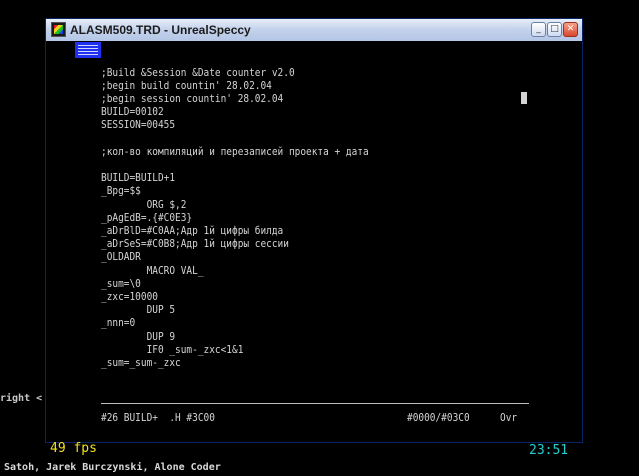 The height and width of the screenshot is (476, 639). What do you see at coordinates (121, 256) in the screenshot?
I see `code-line: _OLDADR` at bounding box center [121, 256].